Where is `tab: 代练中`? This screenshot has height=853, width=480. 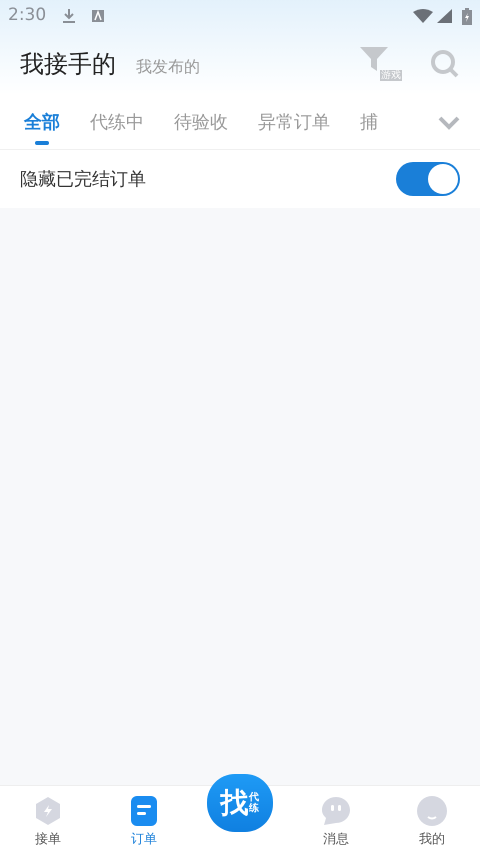
tab: 代练中 is located at coordinates (117, 122).